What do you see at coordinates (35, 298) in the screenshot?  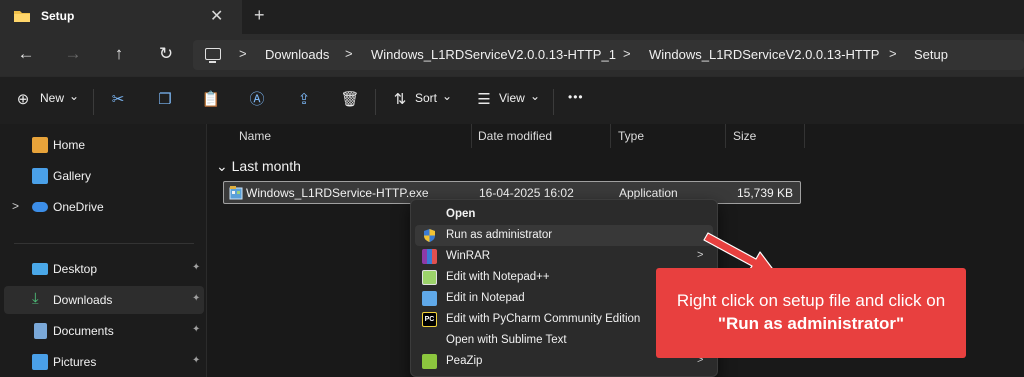 I see `downloads-icon: ⤓` at bounding box center [35, 298].